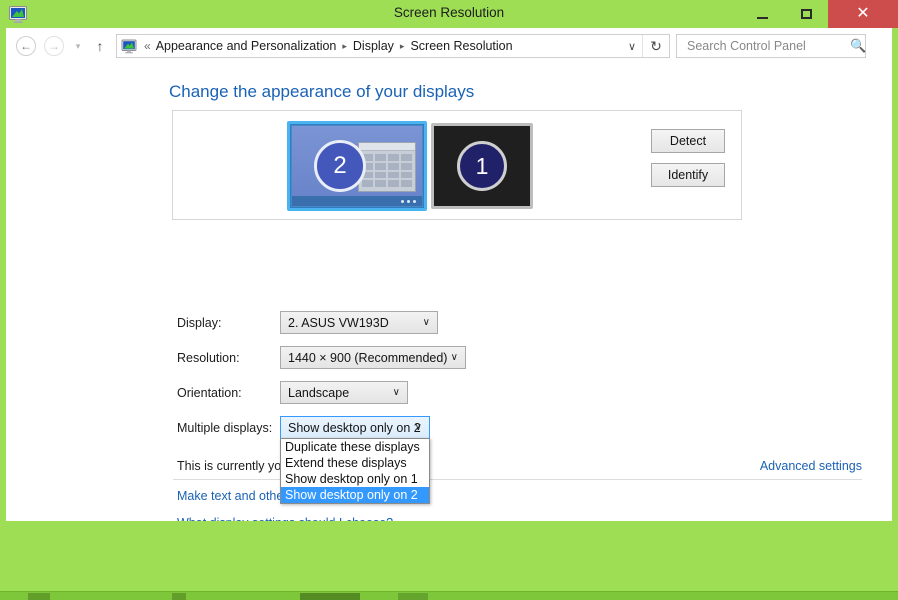 This screenshot has height=600, width=898. What do you see at coordinates (517, 479) in the screenshot?
I see `section-divider` at bounding box center [517, 479].